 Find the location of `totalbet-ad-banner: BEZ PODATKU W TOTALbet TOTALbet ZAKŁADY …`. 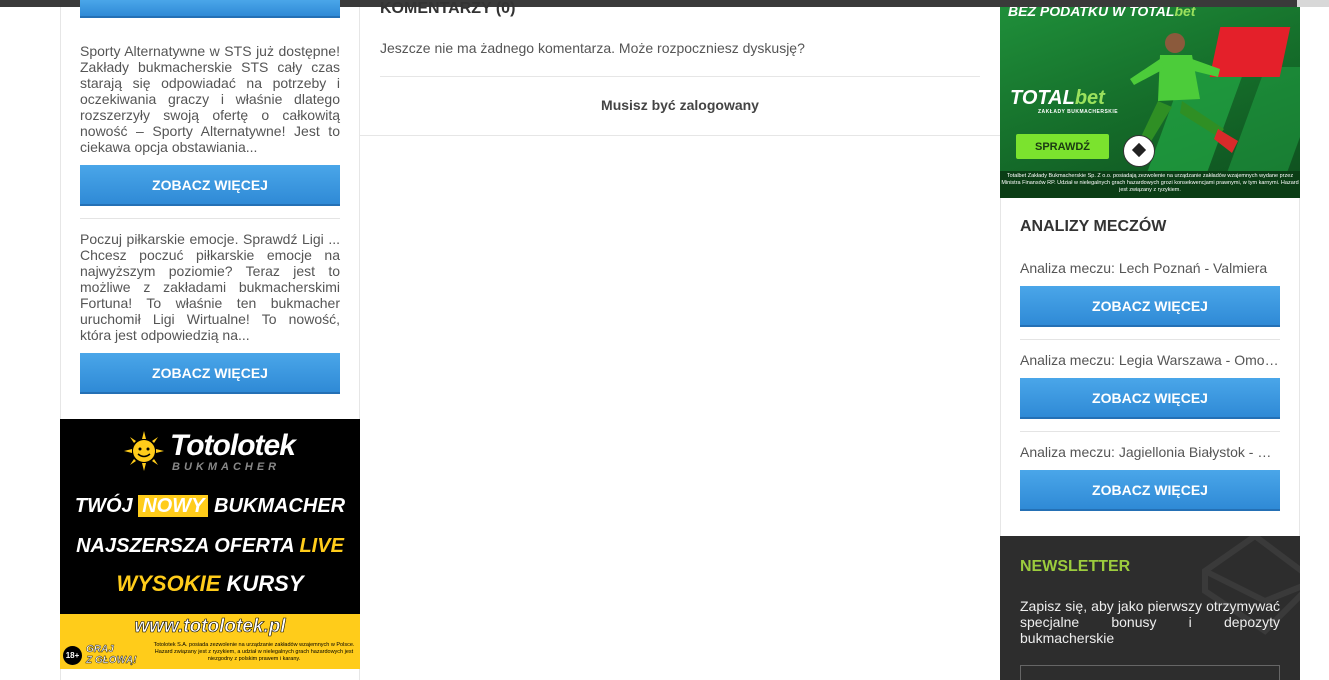

totalbet-ad-banner: BEZ PODATKU W TOTALbet TOTALbet ZAKŁADY … is located at coordinates (1150, 102).